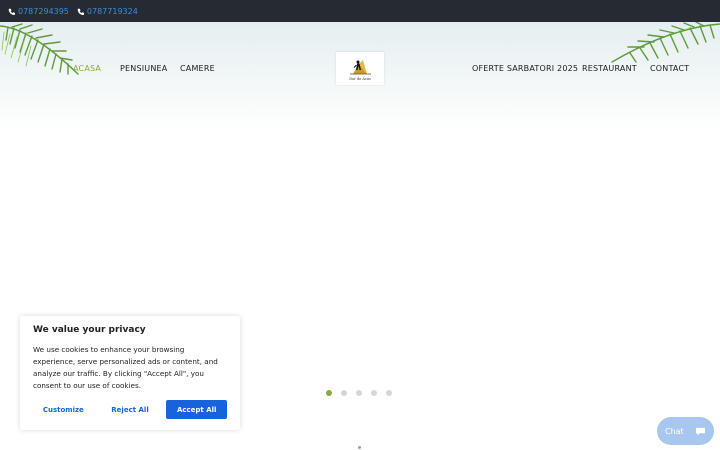  I want to click on nav-item-camere: CAMERE, so click(197, 68).